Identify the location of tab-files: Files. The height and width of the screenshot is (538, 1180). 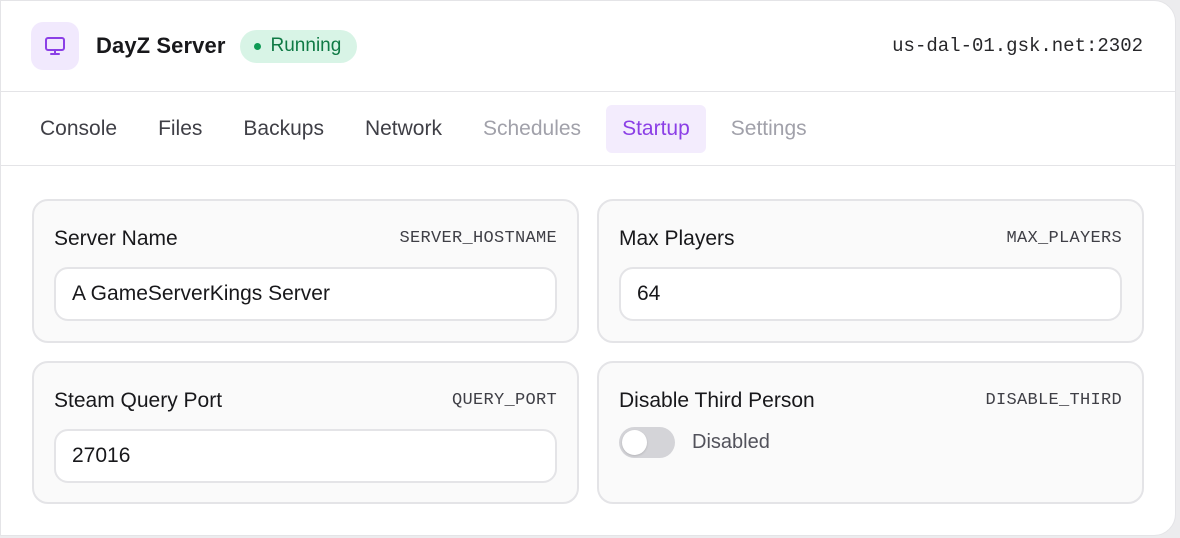
(180, 129).